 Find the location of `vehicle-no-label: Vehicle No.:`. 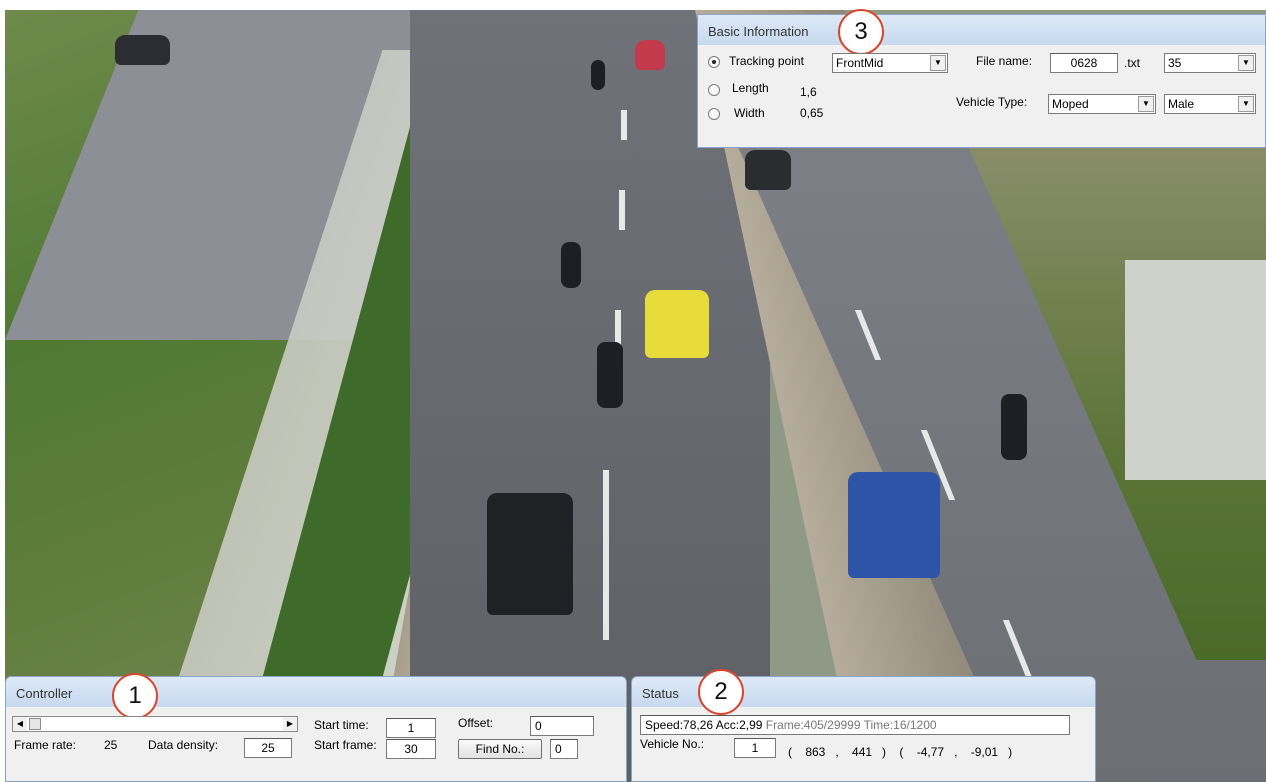

vehicle-no-label: Vehicle No.: is located at coordinates (672, 744).